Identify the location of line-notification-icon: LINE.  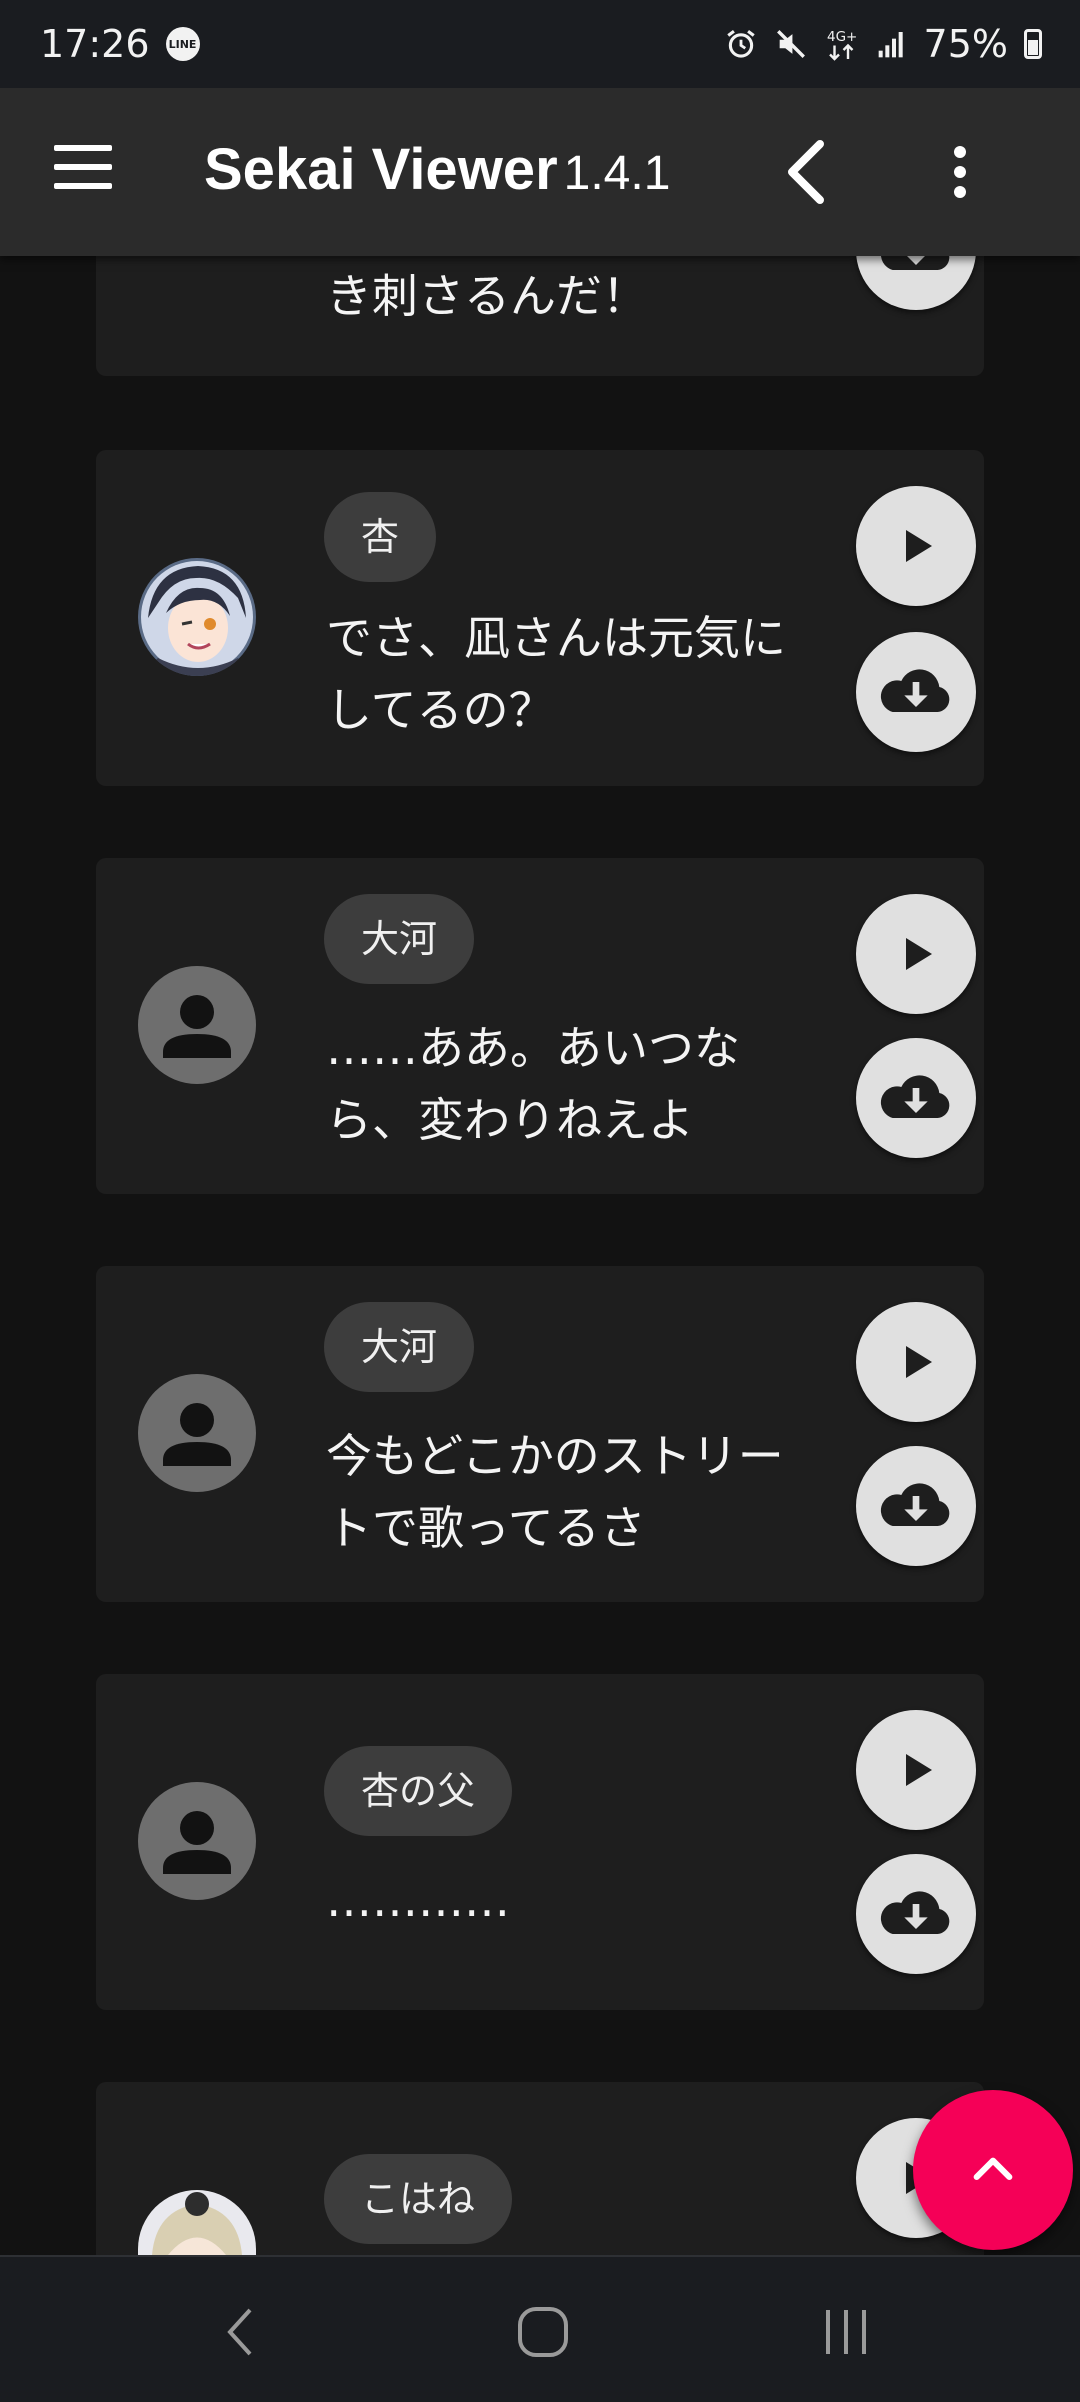
(182, 44).